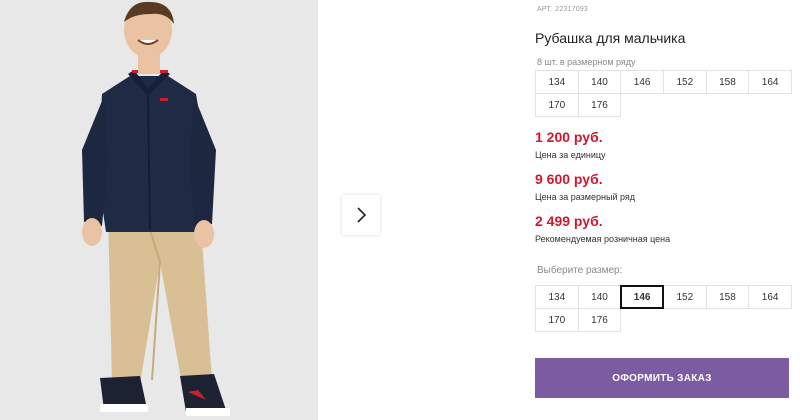  What do you see at coordinates (599, 320) in the screenshot?
I see `size-option: 176` at bounding box center [599, 320].